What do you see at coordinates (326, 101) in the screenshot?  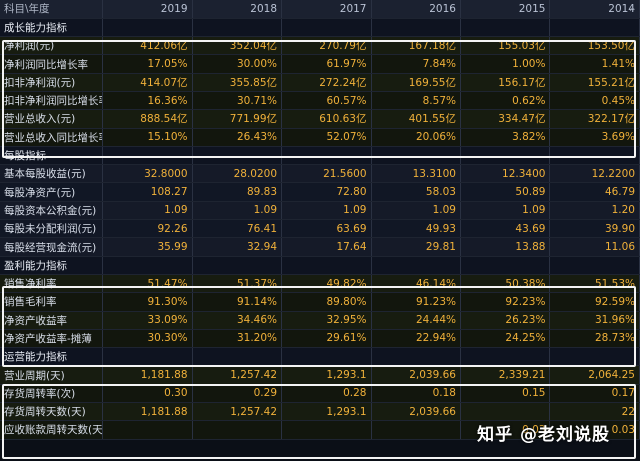 I see `value-cell: 60.57%` at bounding box center [326, 101].